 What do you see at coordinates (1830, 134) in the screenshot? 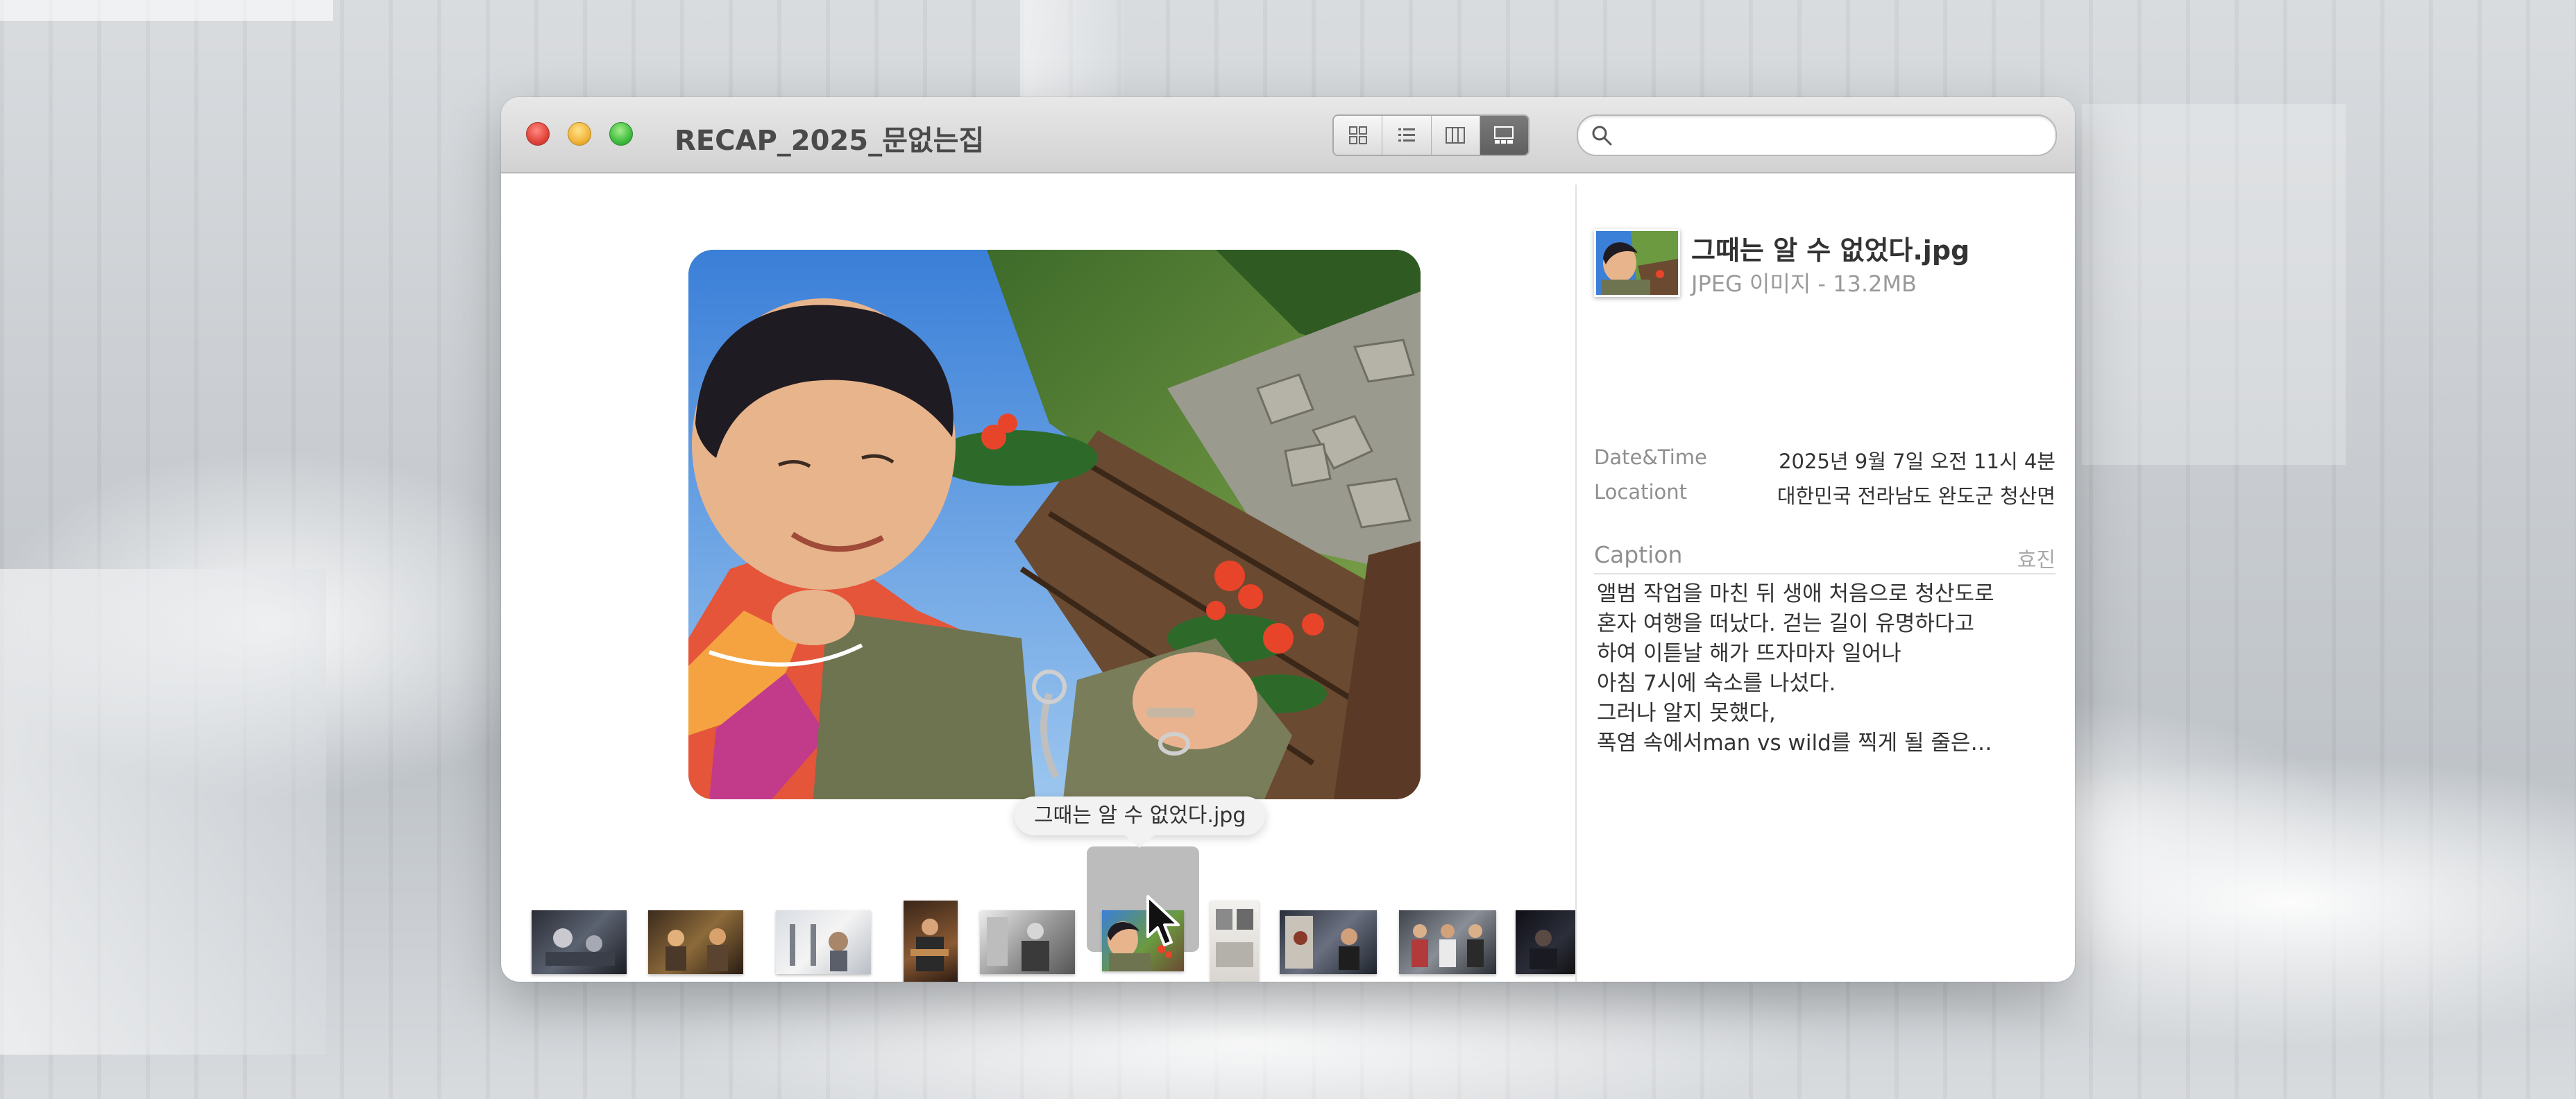
I see `search-input` at bounding box center [1830, 134].